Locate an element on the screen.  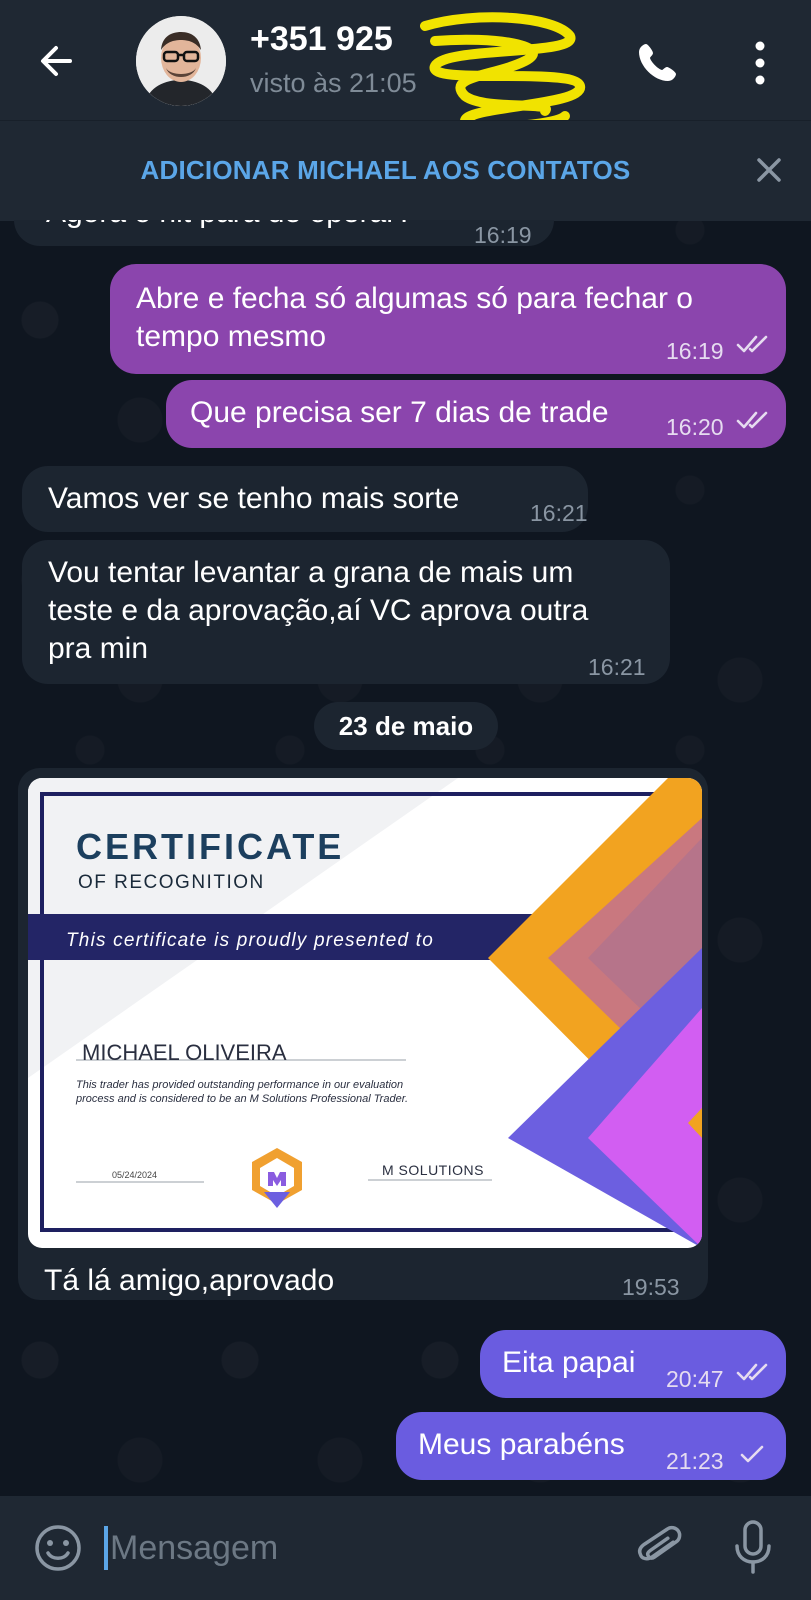
certificate-subtitle: OF RECOGNITION is located at coordinates (171, 882).